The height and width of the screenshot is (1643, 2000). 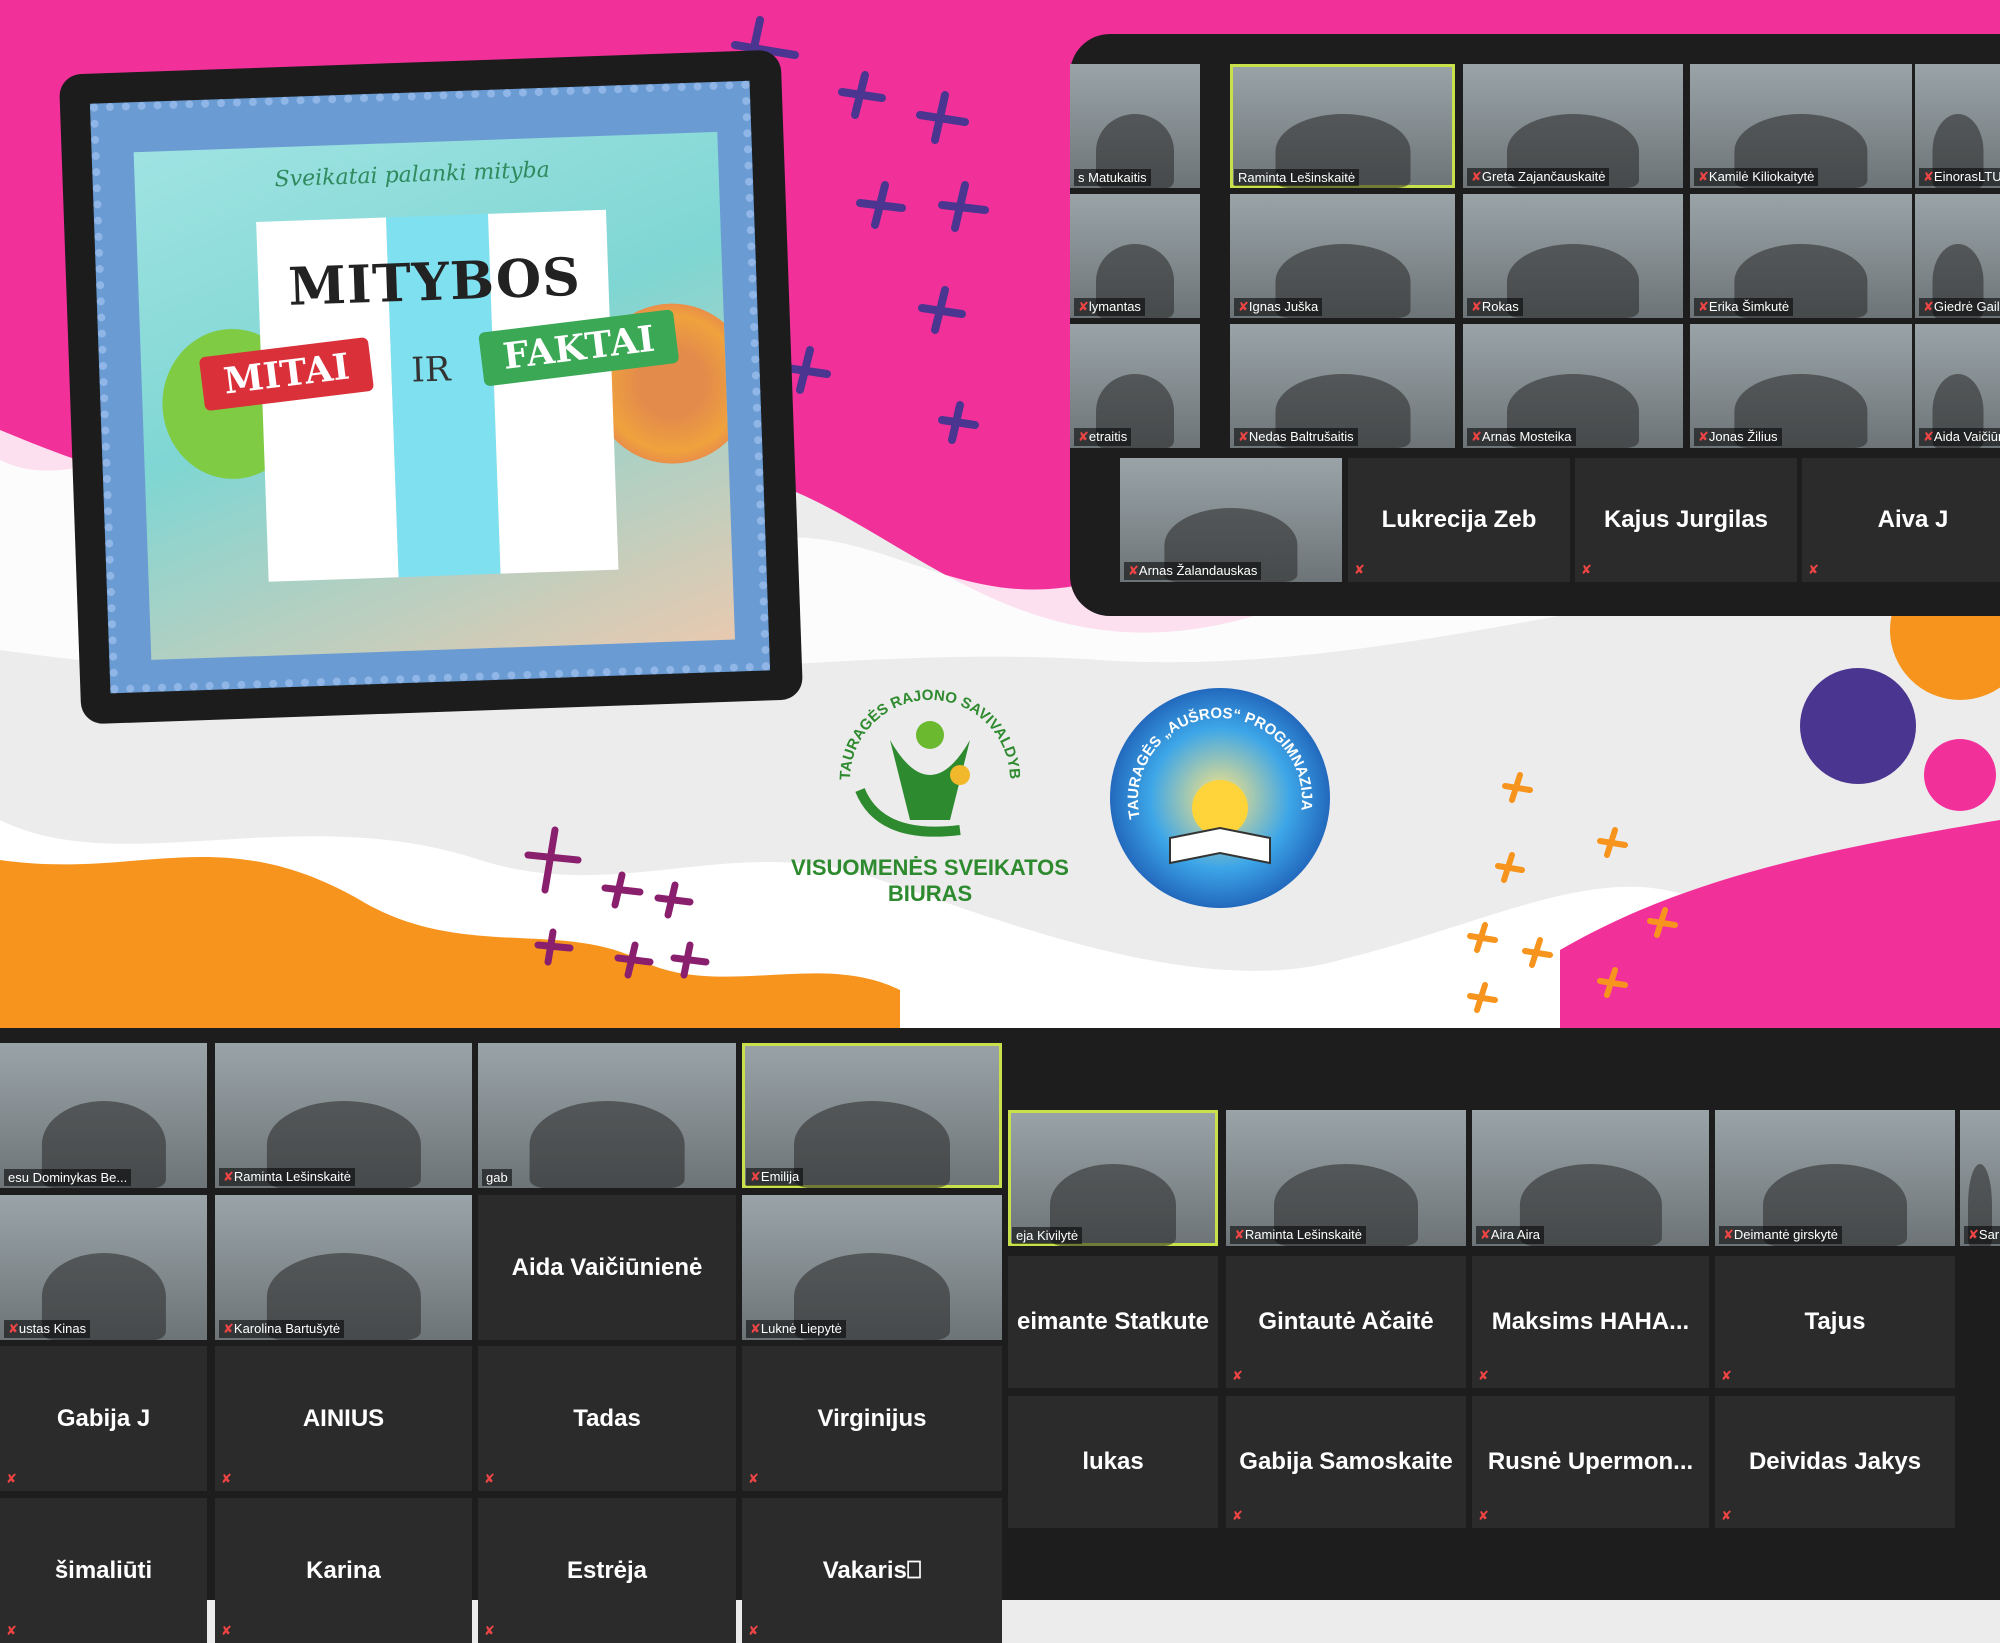 I want to click on participant-tile: Karina ✘, so click(x=343, y=1570).